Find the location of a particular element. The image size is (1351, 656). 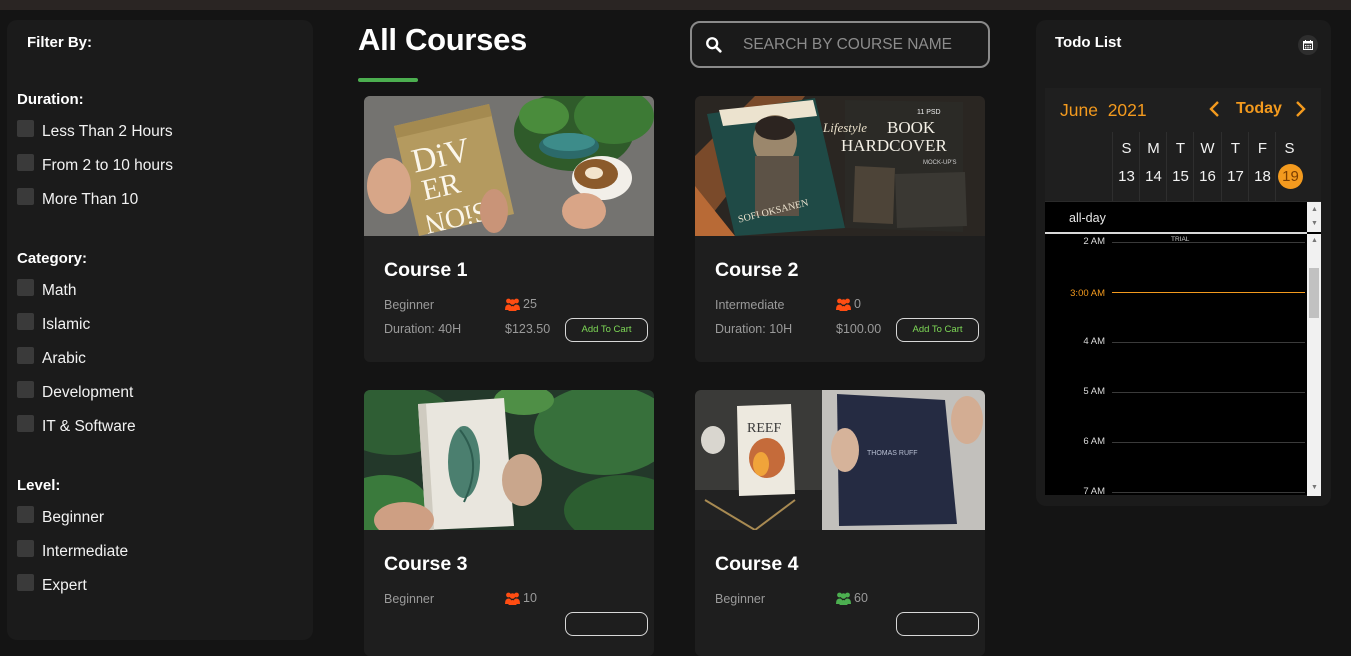

filter-option-intermediate: Intermediate is located at coordinates (73, 552).